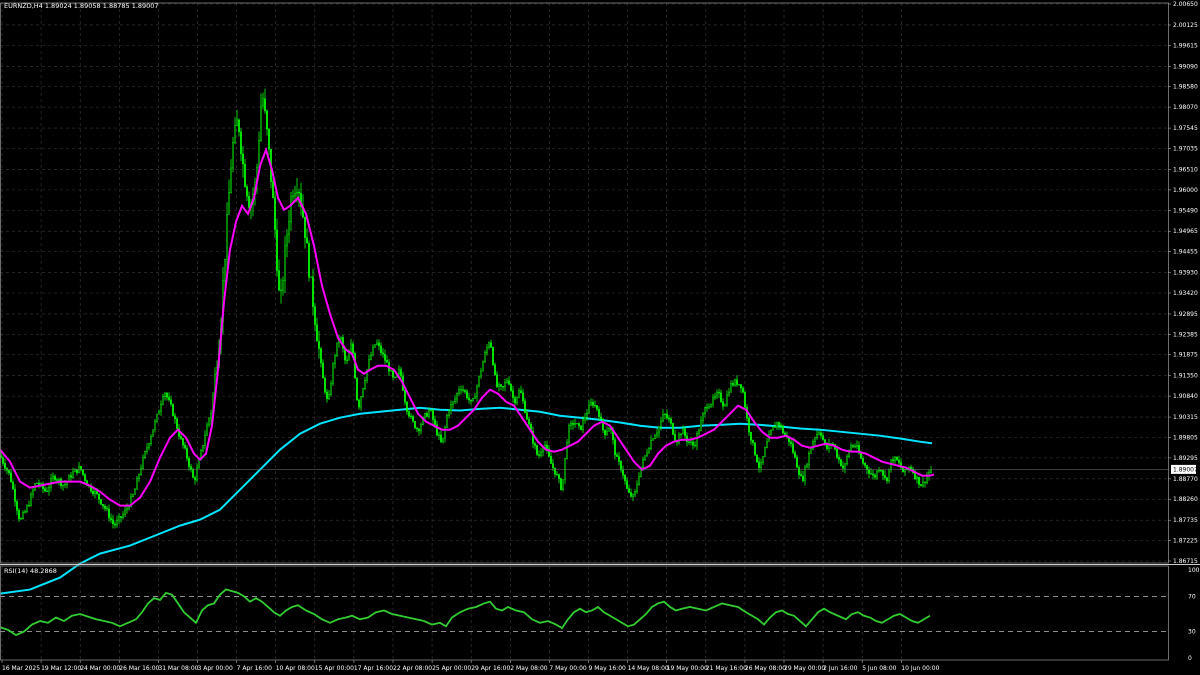 The height and width of the screenshot is (675, 1200). What do you see at coordinates (215, 668) in the screenshot?
I see `time-tick-label: 3 Apr 00:00` at bounding box center [215, 668].